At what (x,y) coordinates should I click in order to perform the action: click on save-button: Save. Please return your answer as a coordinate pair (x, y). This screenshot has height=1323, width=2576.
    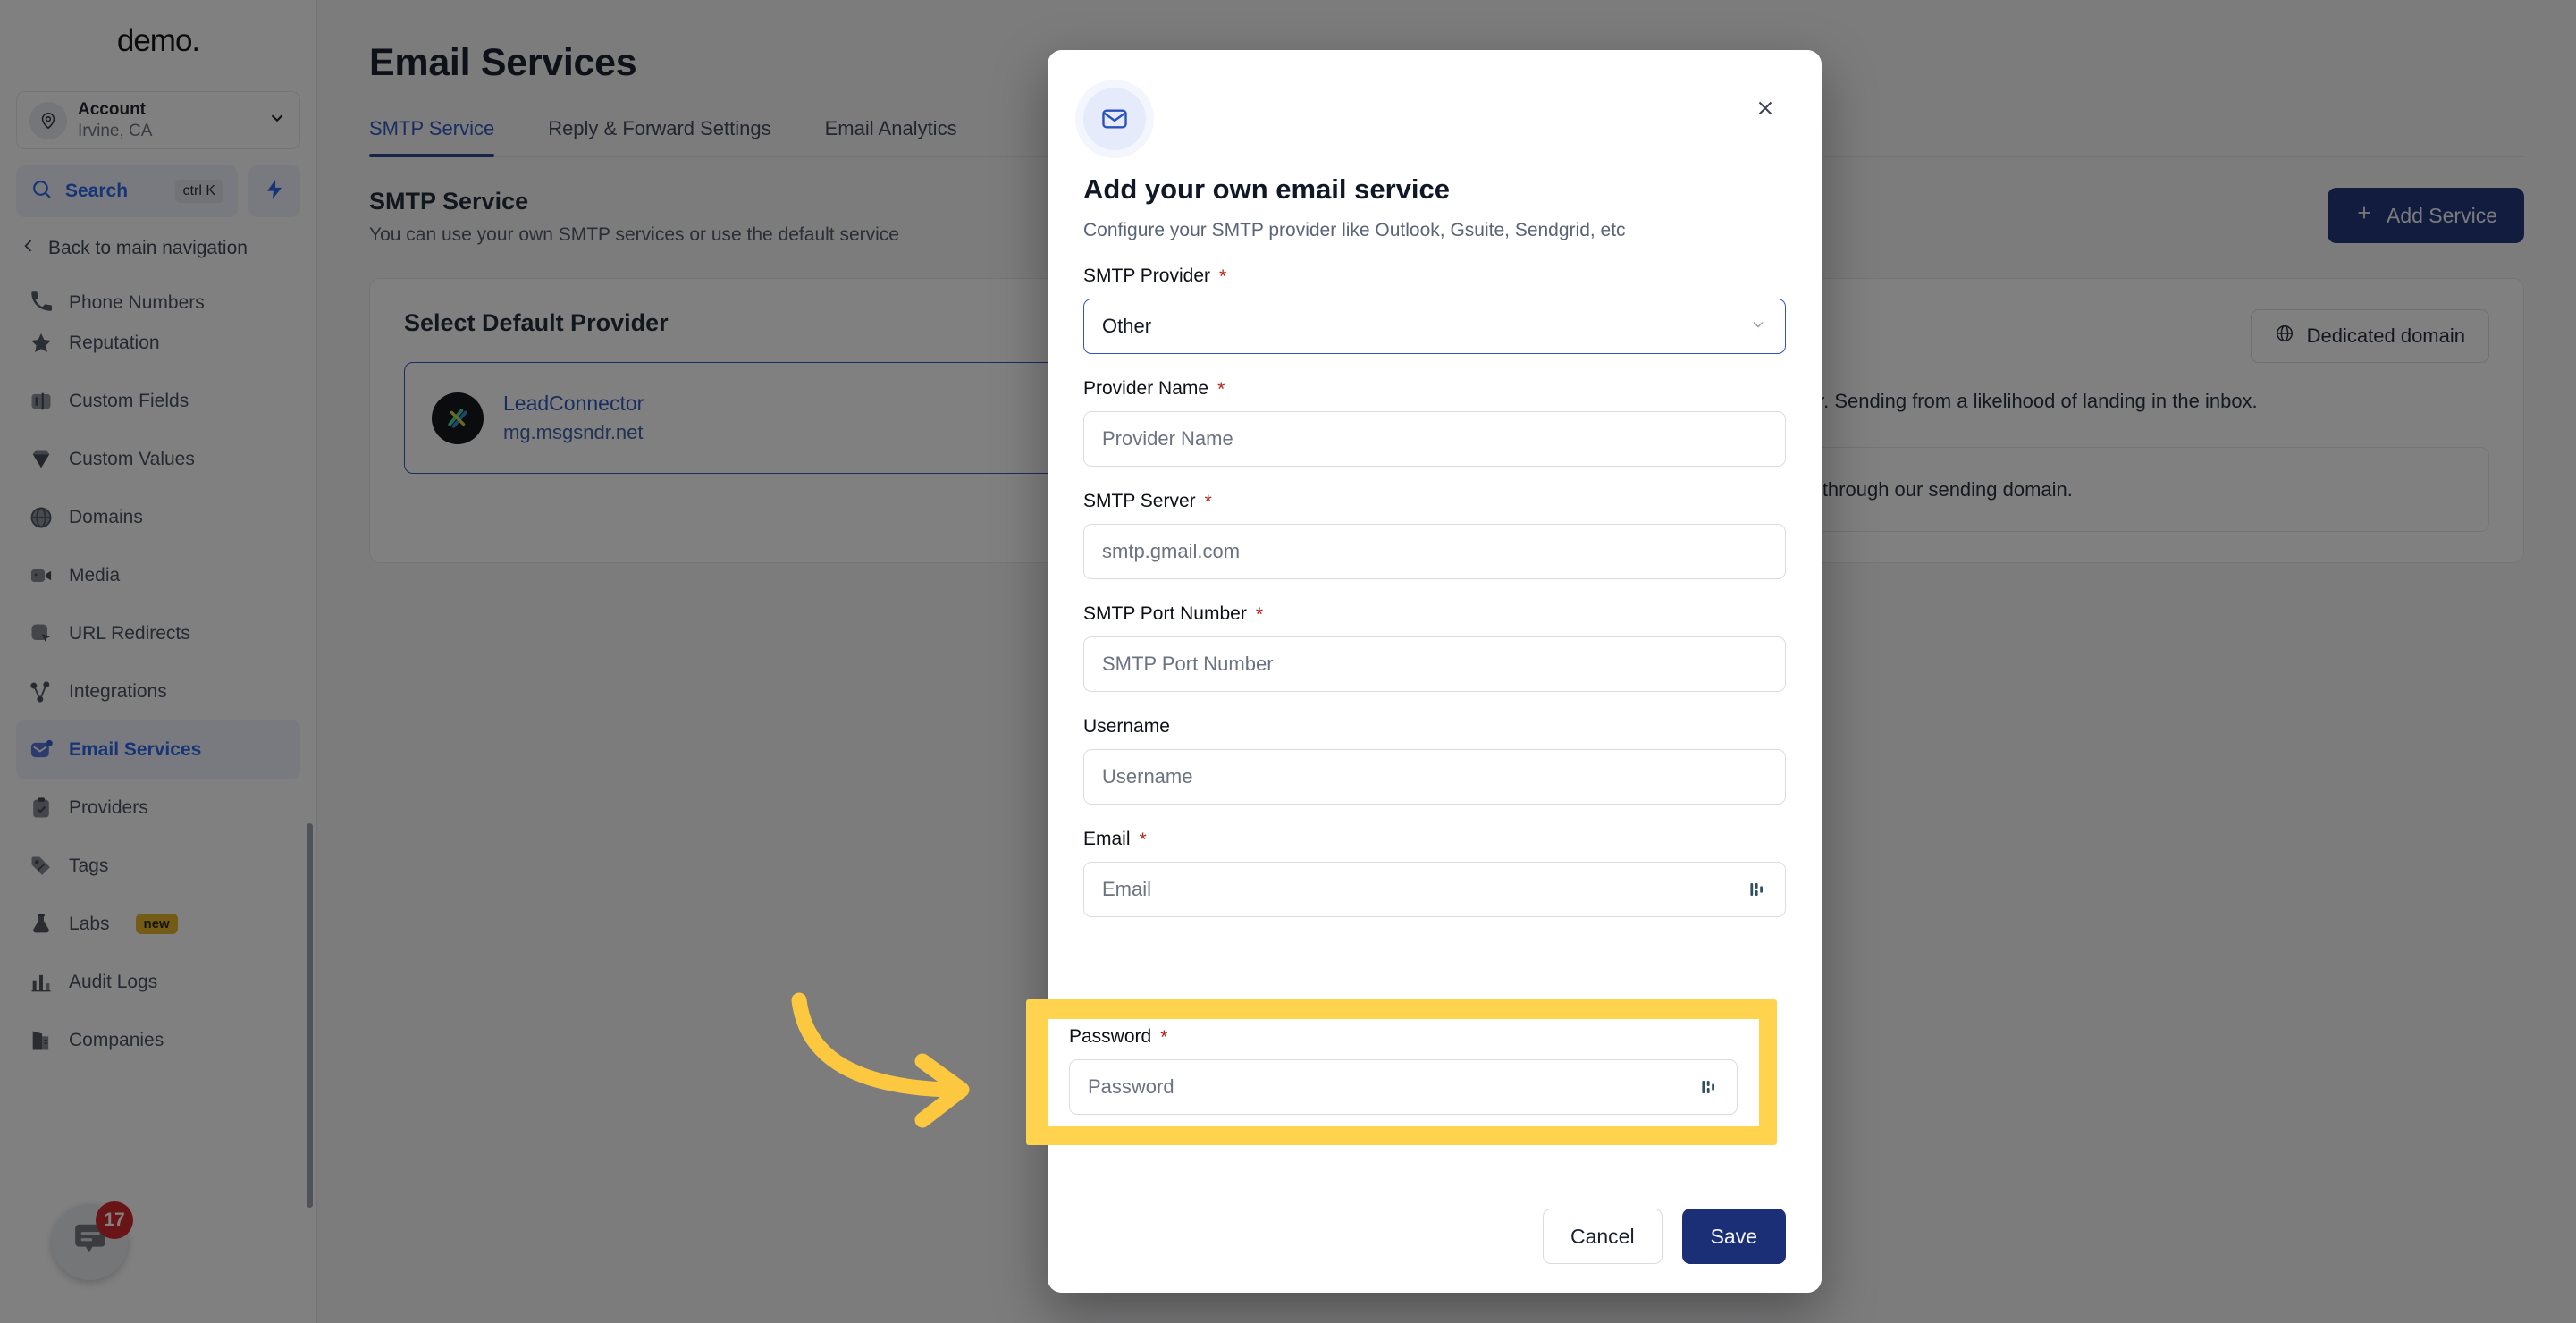
    Looking at the image, I should click on (1734, 1236).